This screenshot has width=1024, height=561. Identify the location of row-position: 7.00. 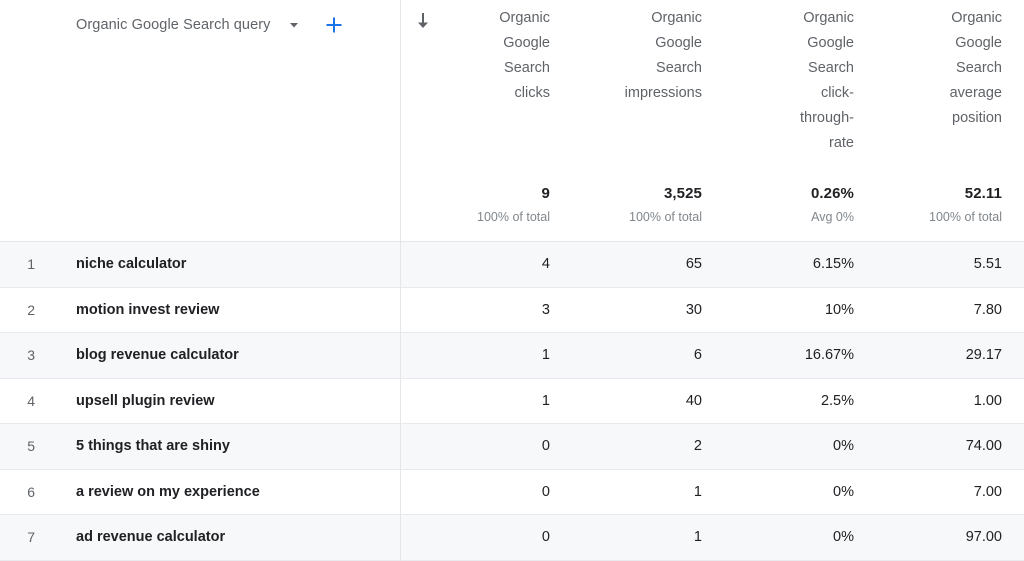
(987, 491).